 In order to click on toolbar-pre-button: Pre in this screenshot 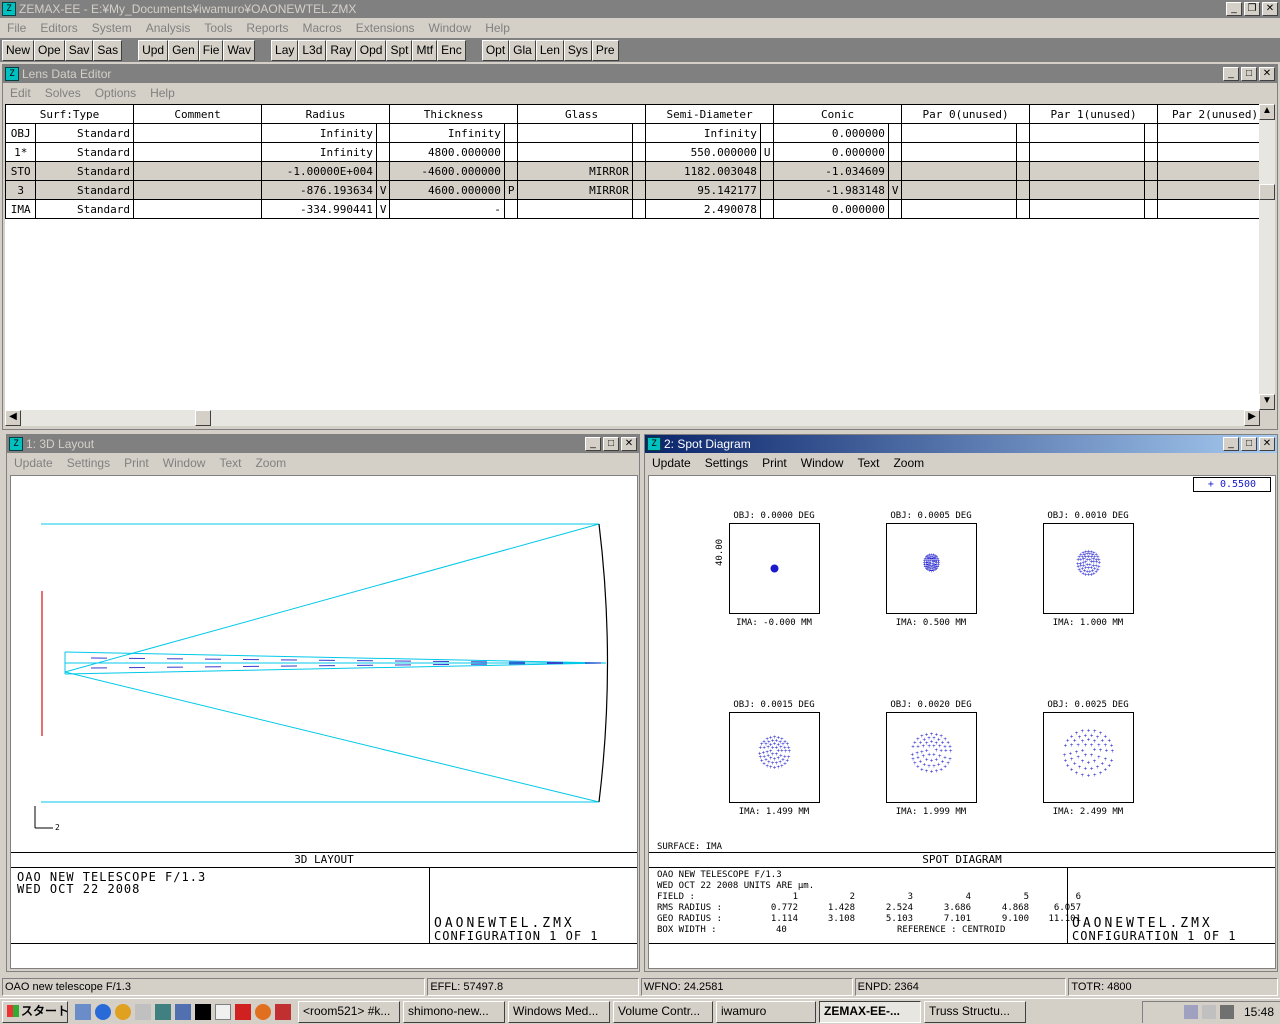, I will do `click(605, 50)`.